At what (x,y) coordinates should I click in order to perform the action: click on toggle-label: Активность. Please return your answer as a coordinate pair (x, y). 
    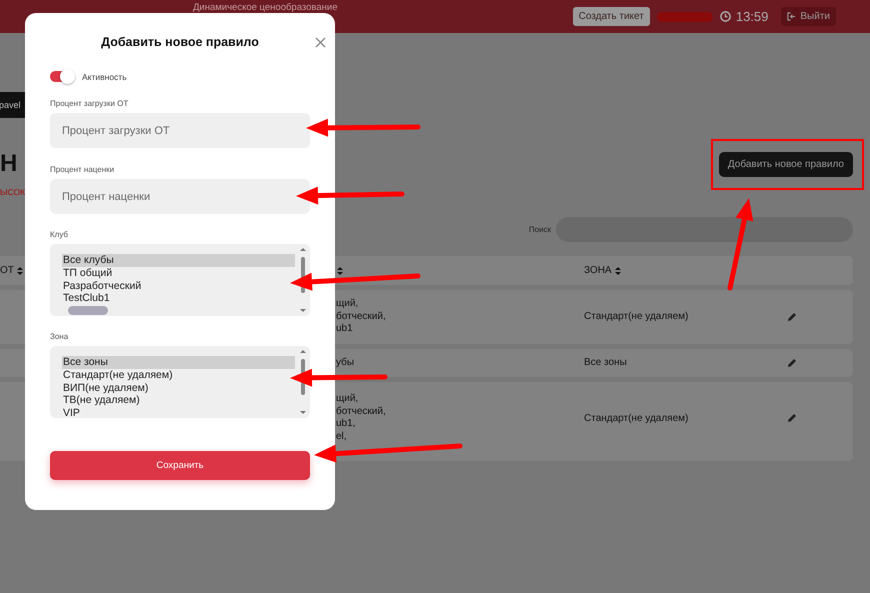
    Looking at the image, I should click on (104, 77).